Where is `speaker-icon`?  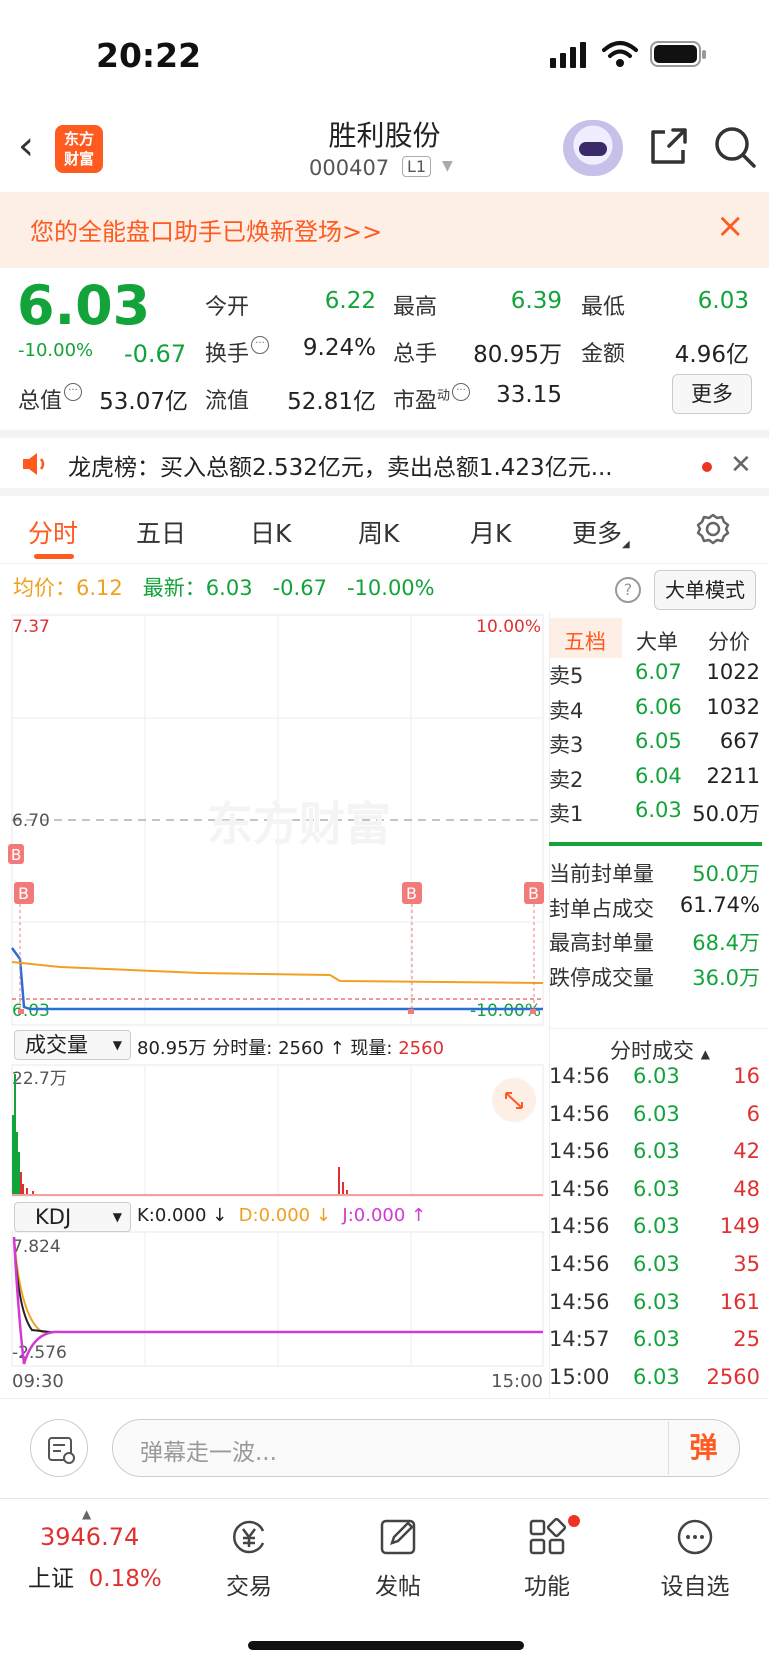
speaker-icon is located at coordinates (34, 464).